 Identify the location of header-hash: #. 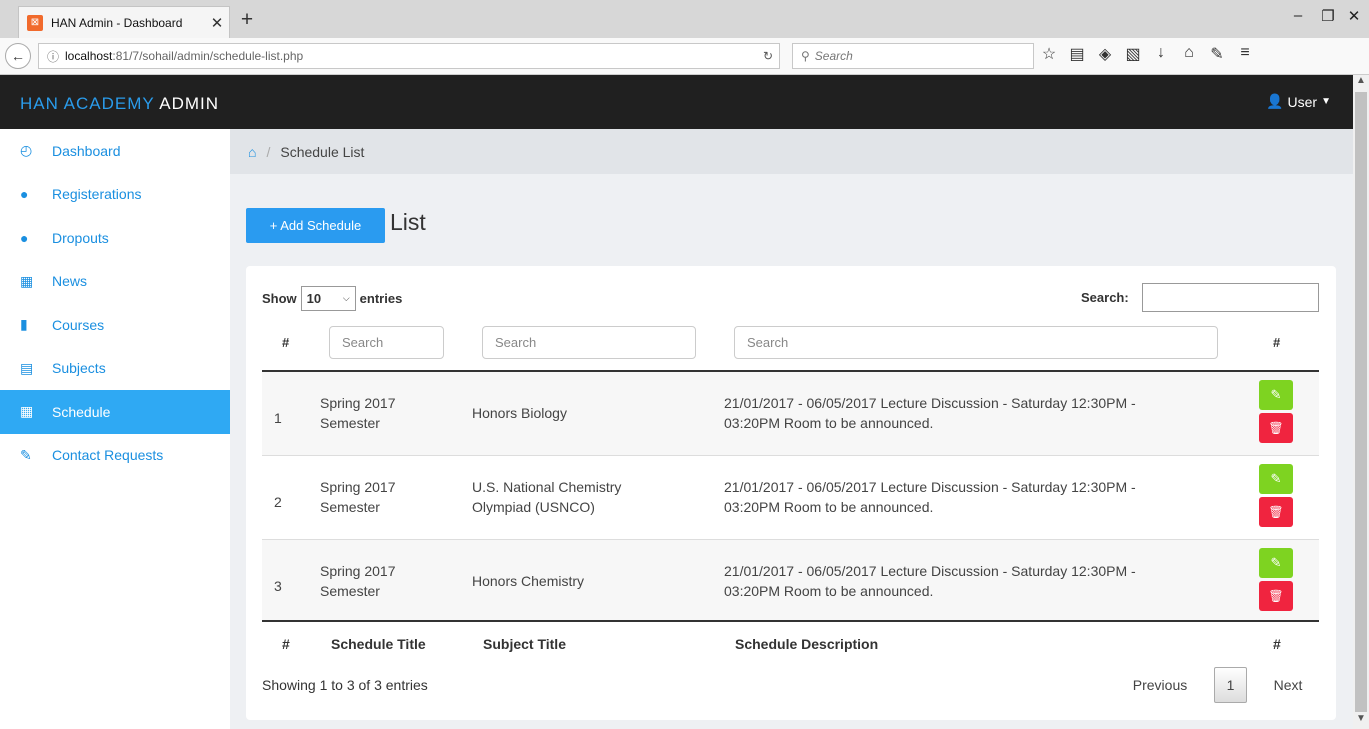
(286, 342).